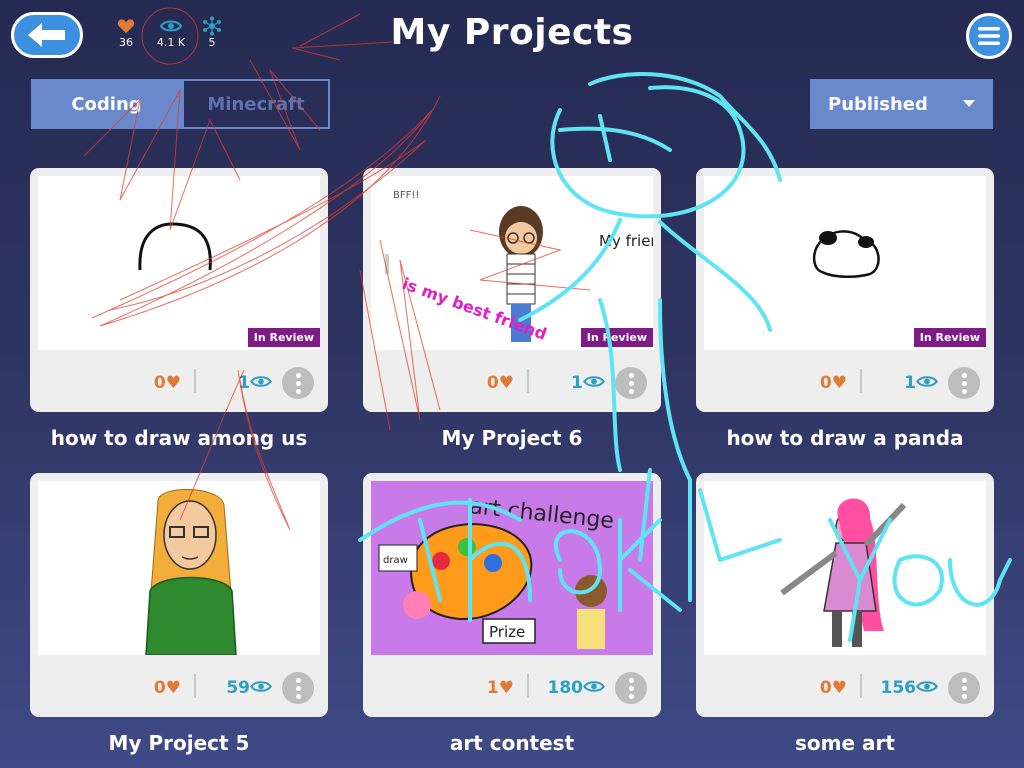  I want to click on caret-down-icon, so click(969, 103).